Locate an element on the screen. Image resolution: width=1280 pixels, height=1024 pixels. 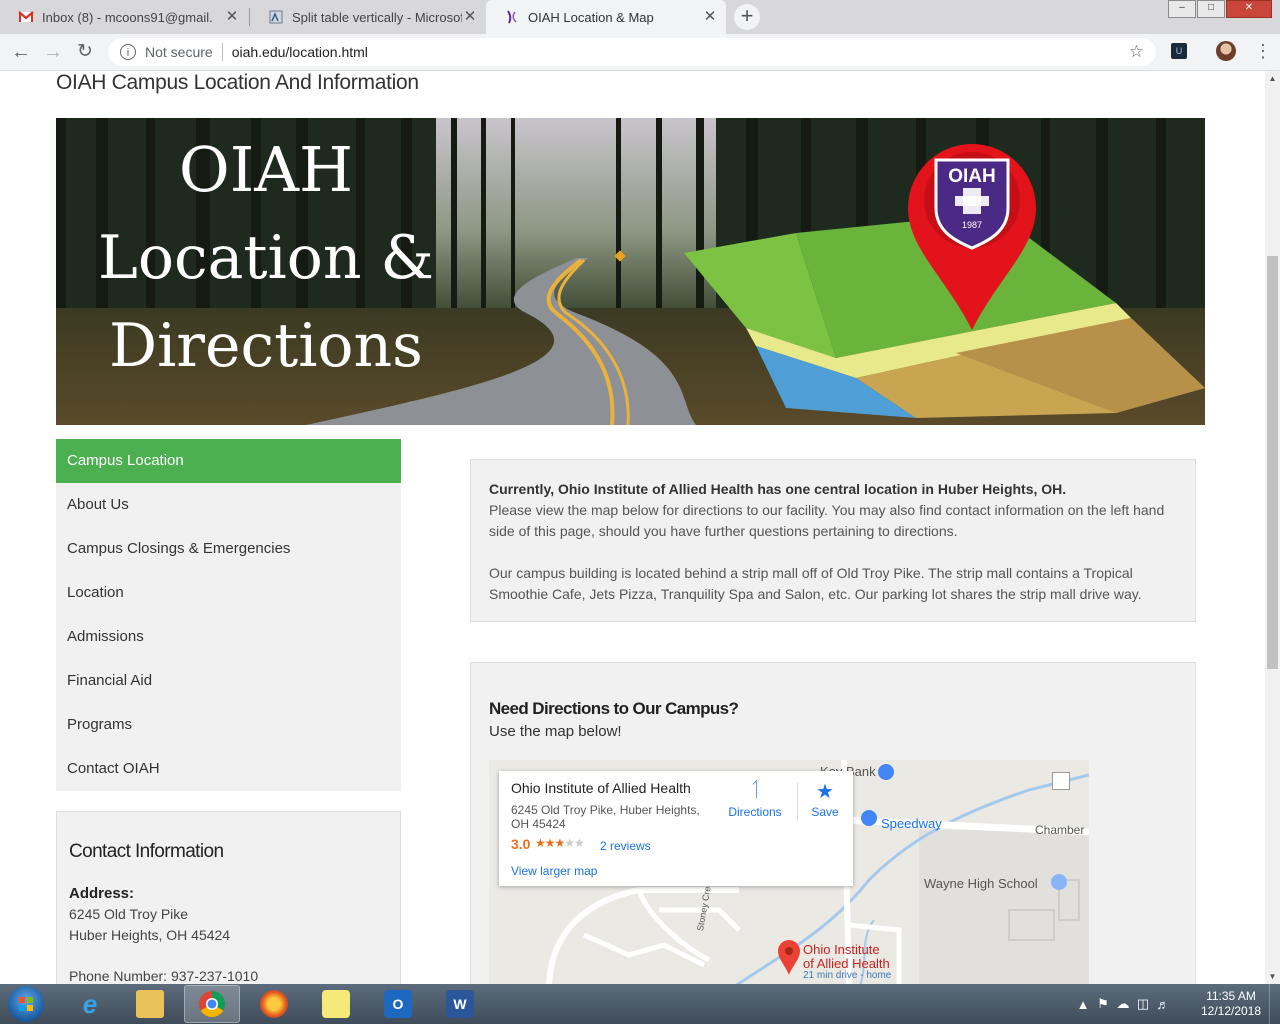
microsoft-doc-icon is located at coordinates (276, 17).